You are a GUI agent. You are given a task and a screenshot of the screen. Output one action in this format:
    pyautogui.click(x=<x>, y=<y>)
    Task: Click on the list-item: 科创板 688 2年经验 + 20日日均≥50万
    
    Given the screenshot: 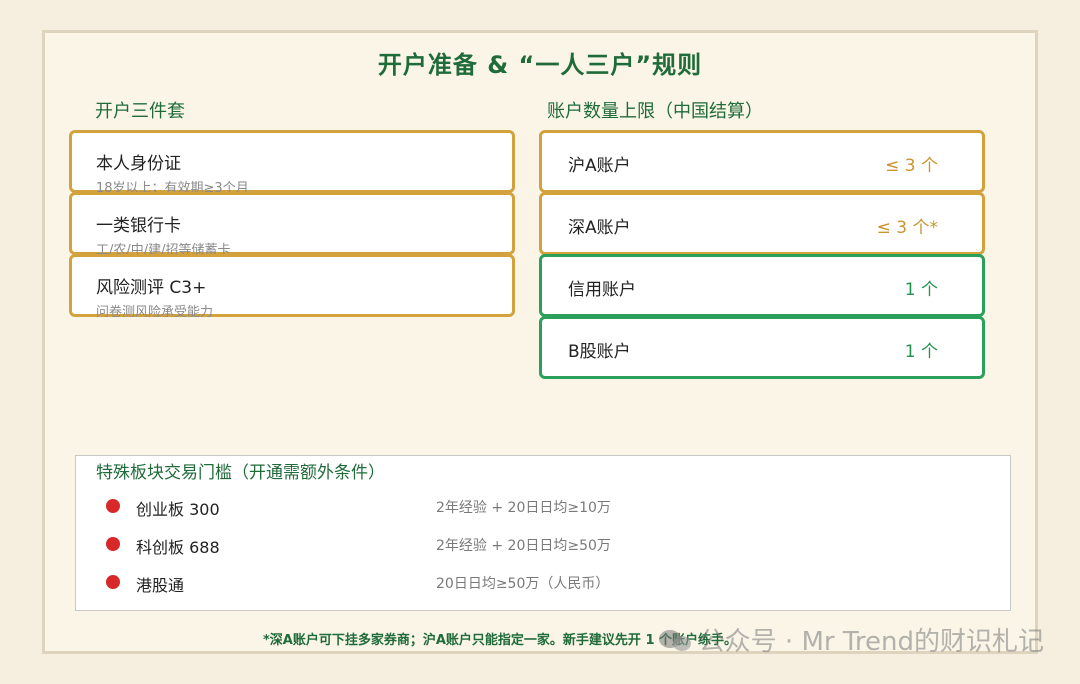 What is the action you would take?
    pyautogui.click(x=543, y=545)
    